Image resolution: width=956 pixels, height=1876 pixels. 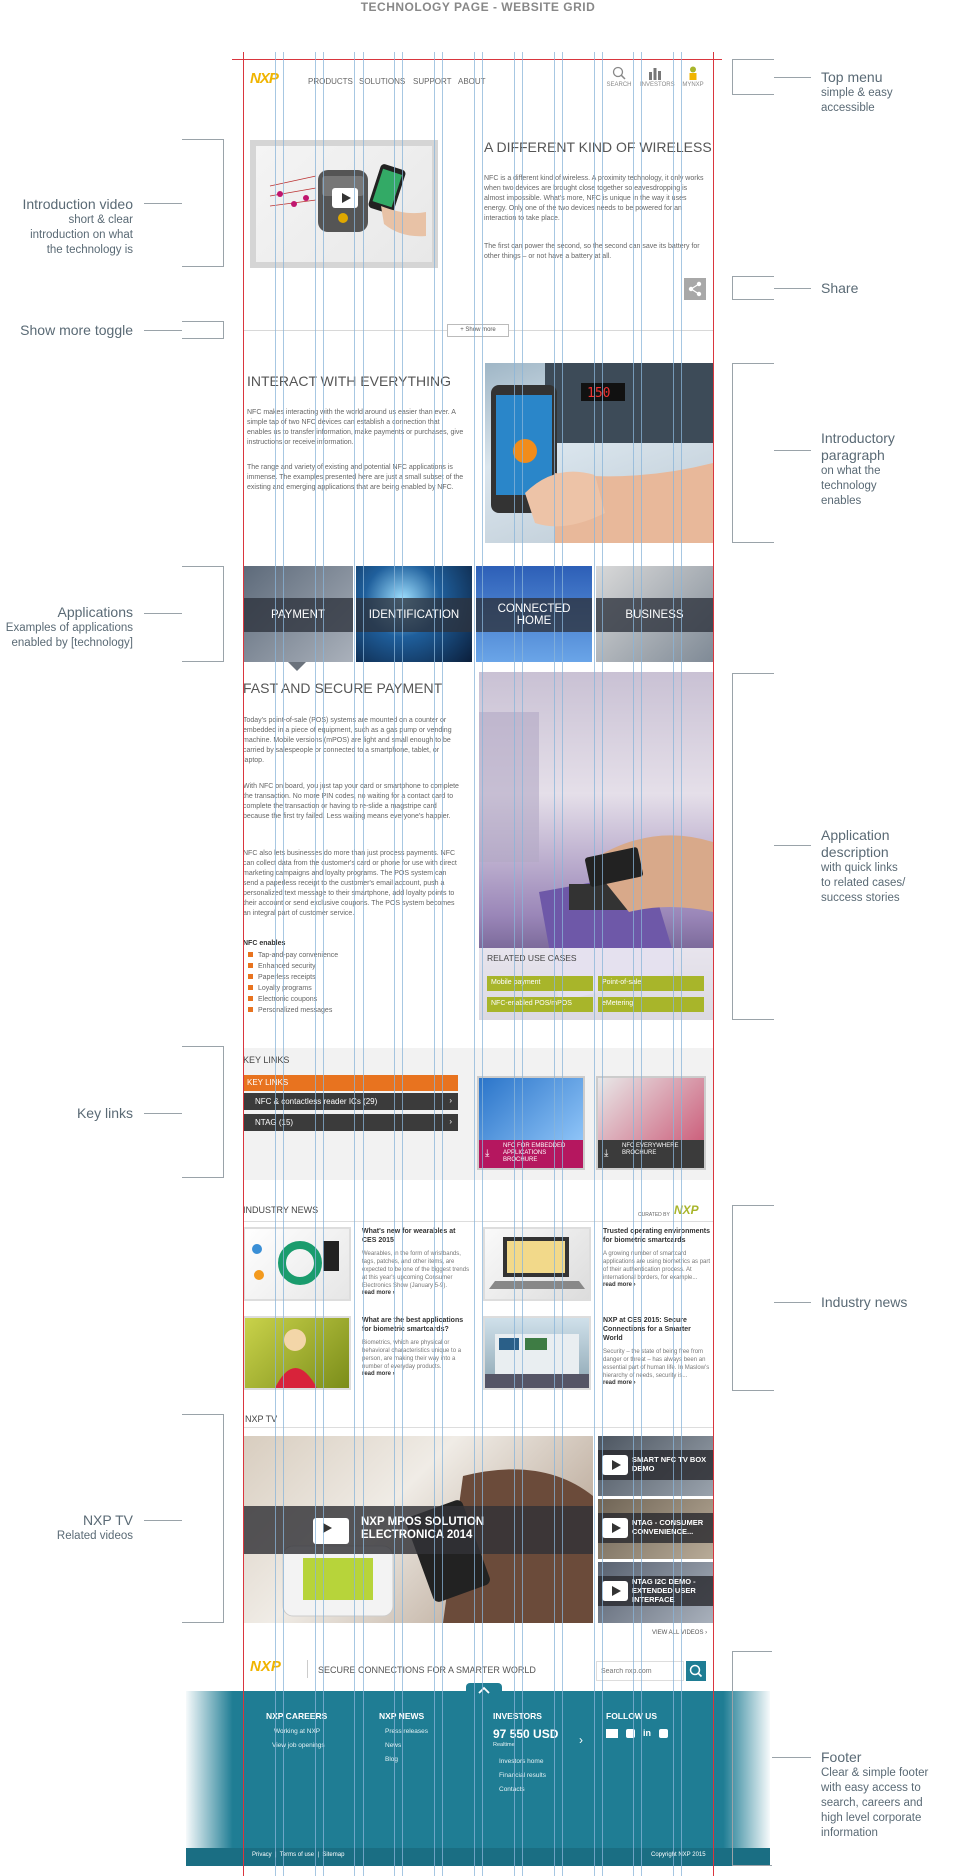 What do you see at coordinates (651, 983) in the screenshot?
I see `related-point-of-sale: Point-of-sale` at bounding box center [651, 983].